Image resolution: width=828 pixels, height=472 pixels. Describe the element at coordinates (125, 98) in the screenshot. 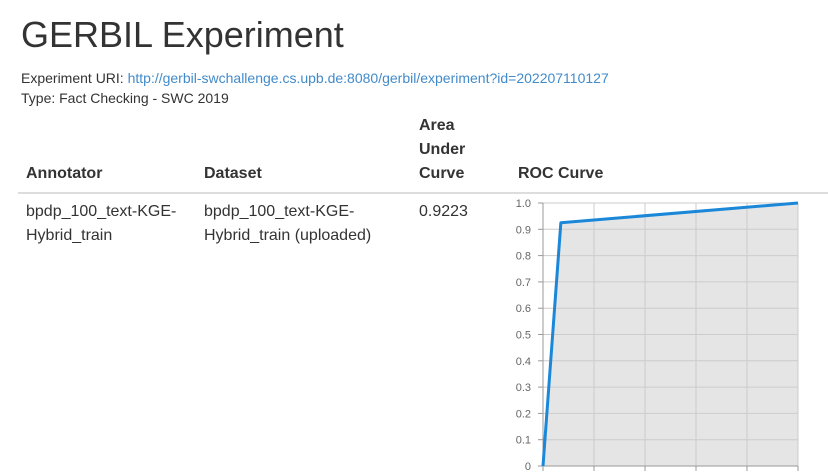

I see `experiment-type: Type: Fact Checking - SWC 2019` at that location.